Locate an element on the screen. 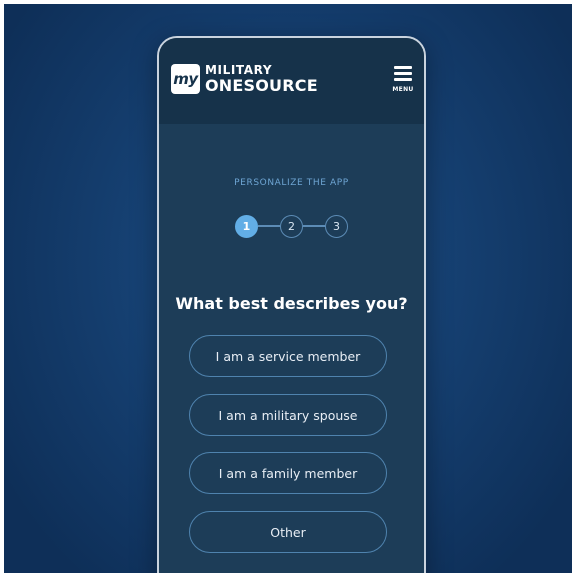 This screenshot has width=576, height=577. step-2: 2 is located at coordinates (291, 226).